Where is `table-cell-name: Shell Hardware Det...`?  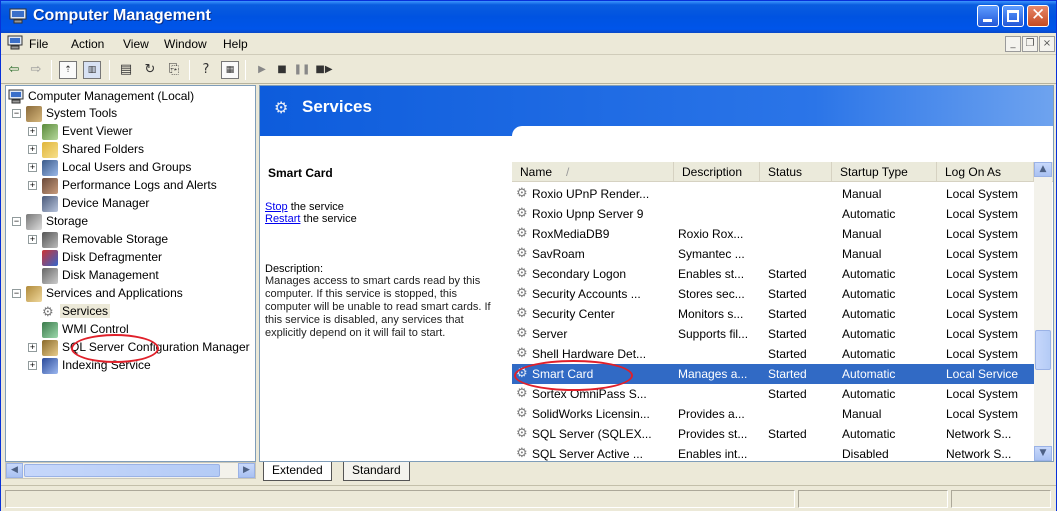
table-cell-name: Shell Hardware Det... is located at coordinates (589, 354).